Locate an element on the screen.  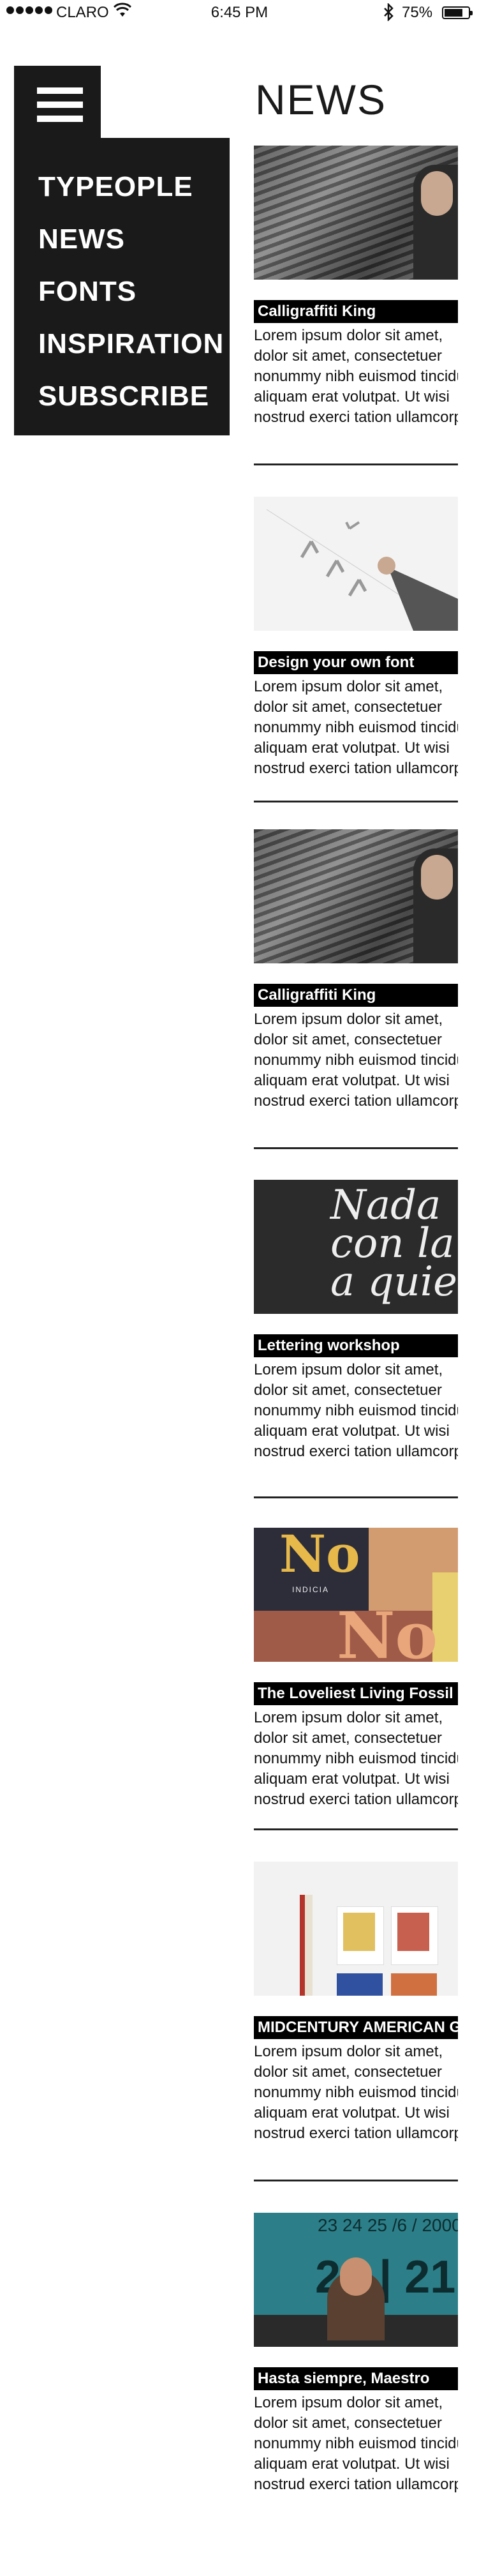
article-headline: Hasta siempre, Maestro is located at coordinates (356, 2378).